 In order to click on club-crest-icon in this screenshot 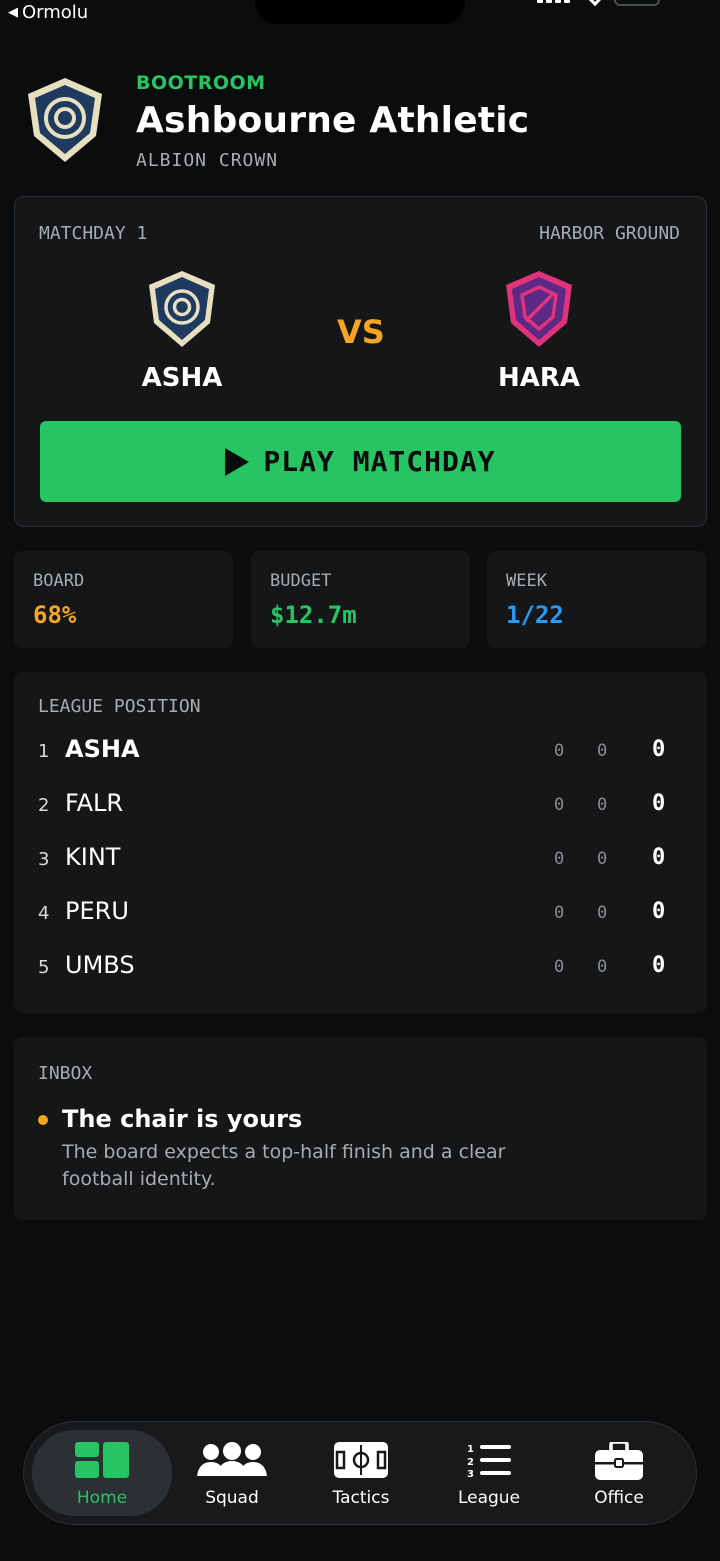, I will do `click(65, 120)`.